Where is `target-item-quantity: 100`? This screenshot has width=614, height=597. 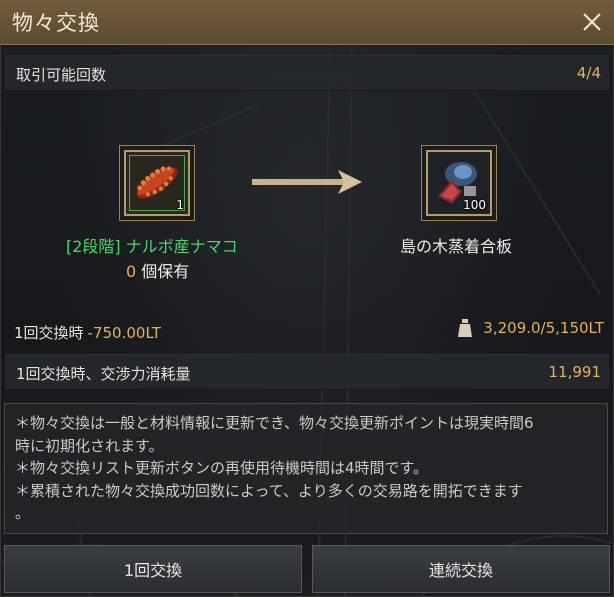 target-item-quantity: 100 is located at coordinates (474, 205).